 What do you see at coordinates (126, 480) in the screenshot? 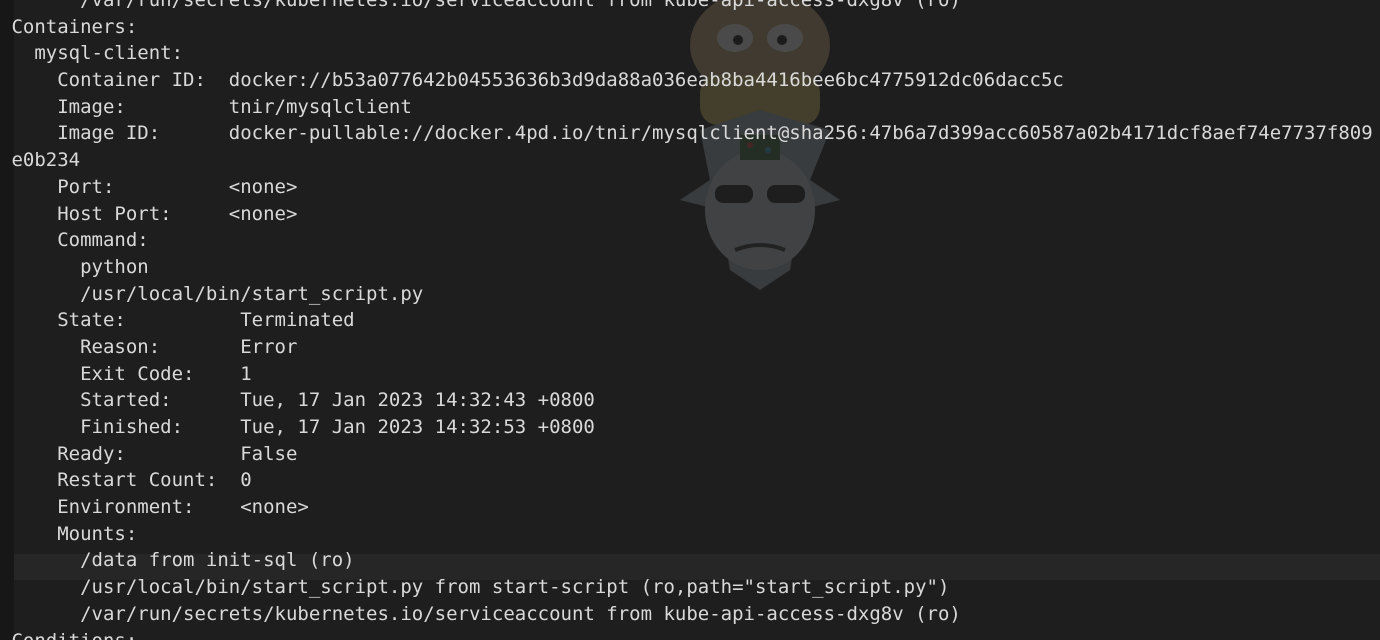
I see `output-line: Restart Count: 0` at bounding box center [126, 480].